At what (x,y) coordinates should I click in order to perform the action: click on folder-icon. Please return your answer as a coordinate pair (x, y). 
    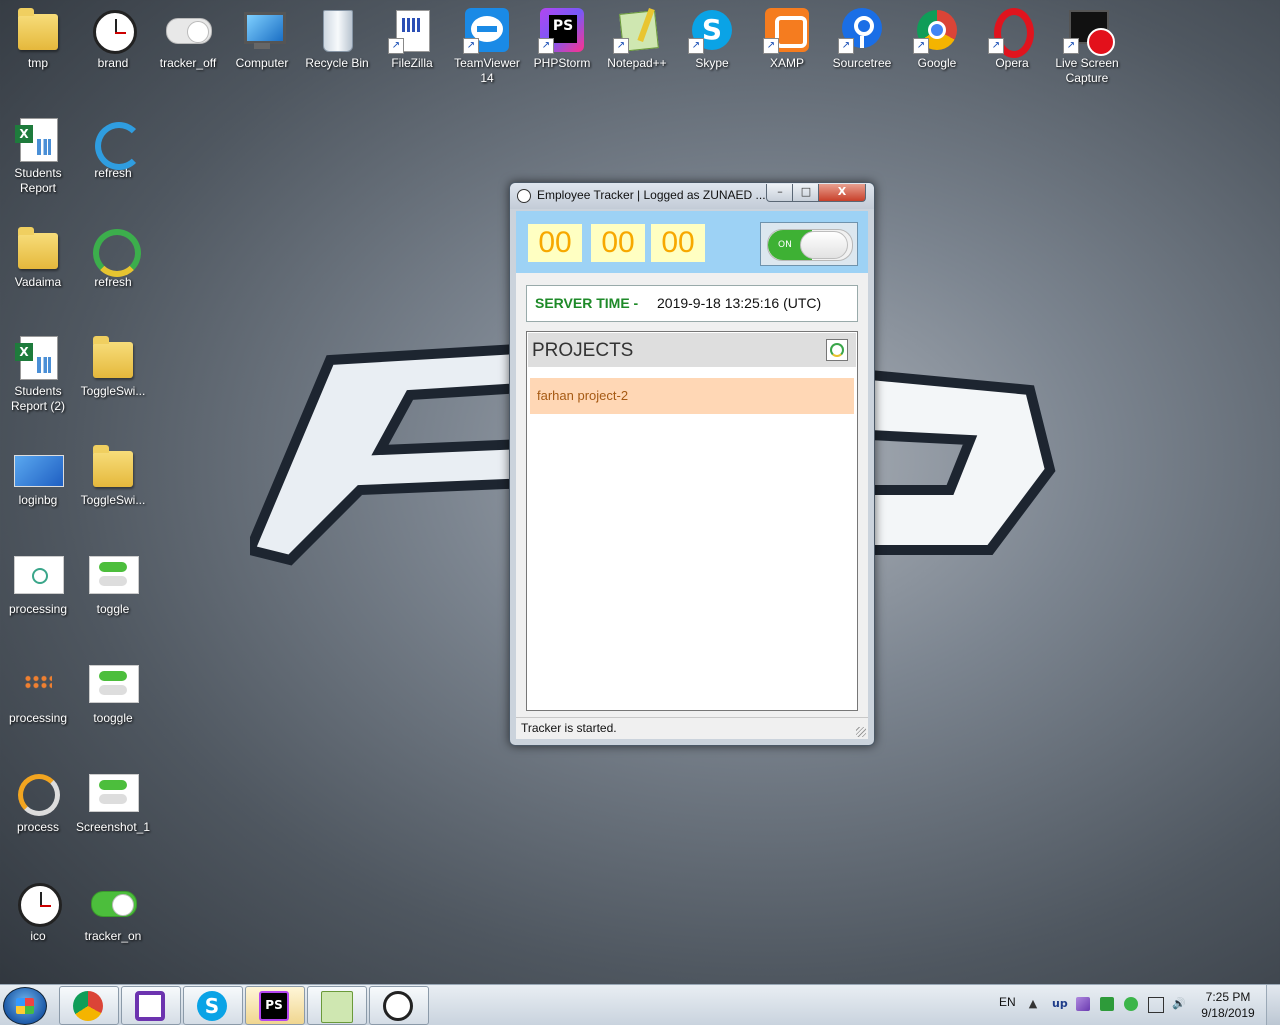
    Looking at the image, I should click on (113, 466).